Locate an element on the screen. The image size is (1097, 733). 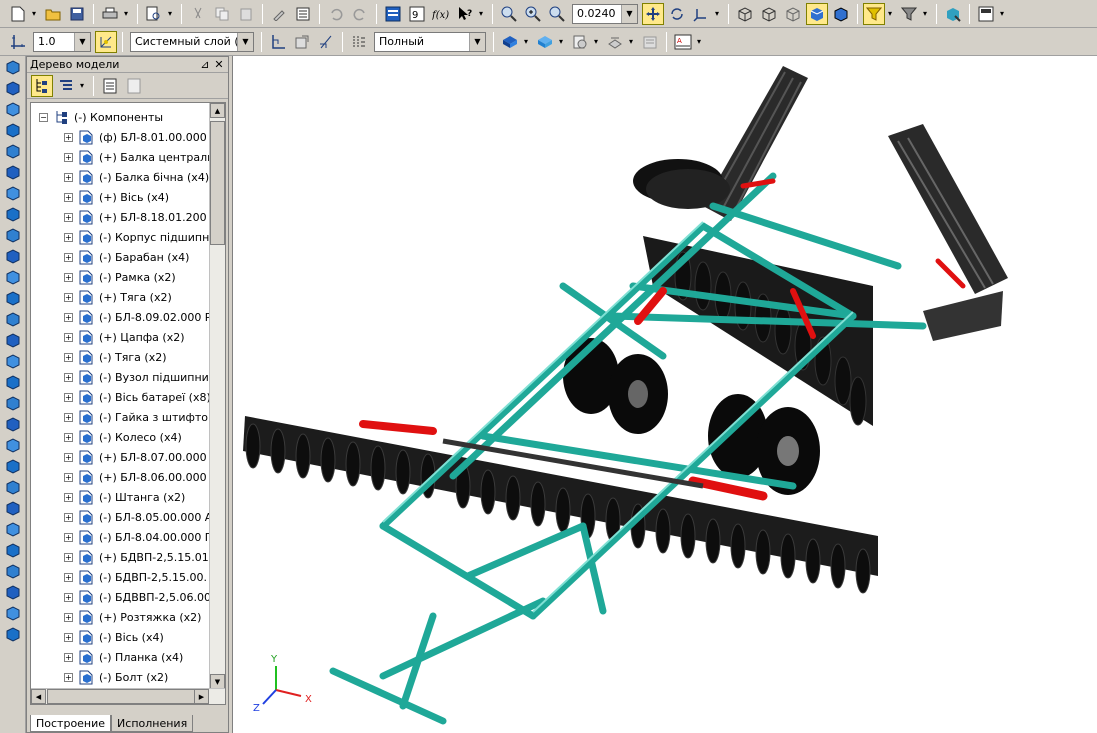
orient-icon is located at coordinates (701, 14).